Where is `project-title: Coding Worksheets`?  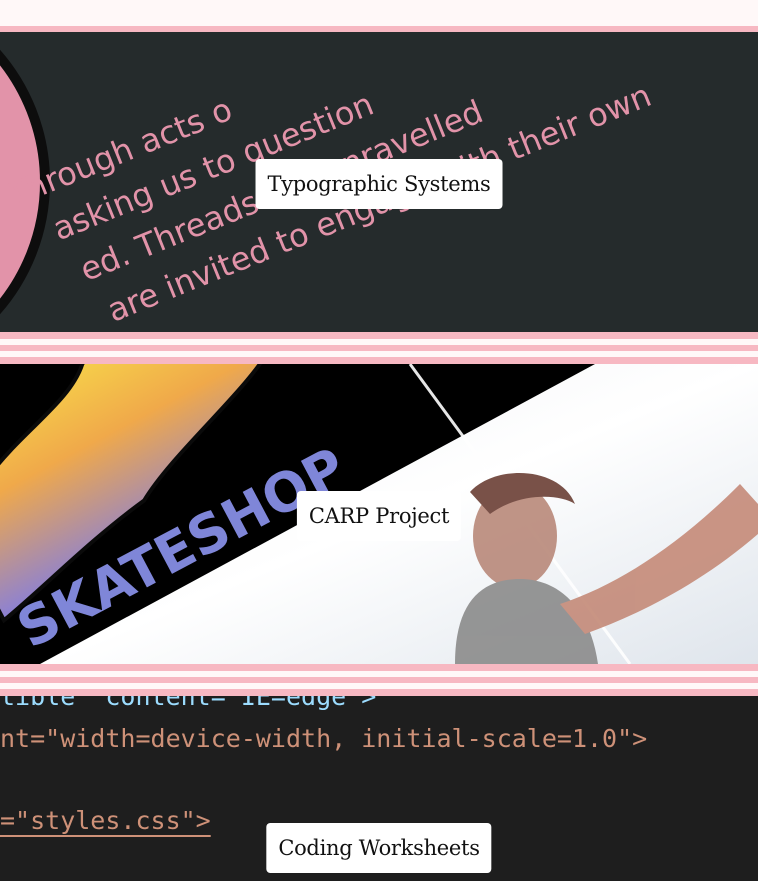
project-title: Coding Worksheets is located at coordinates (379, 848).